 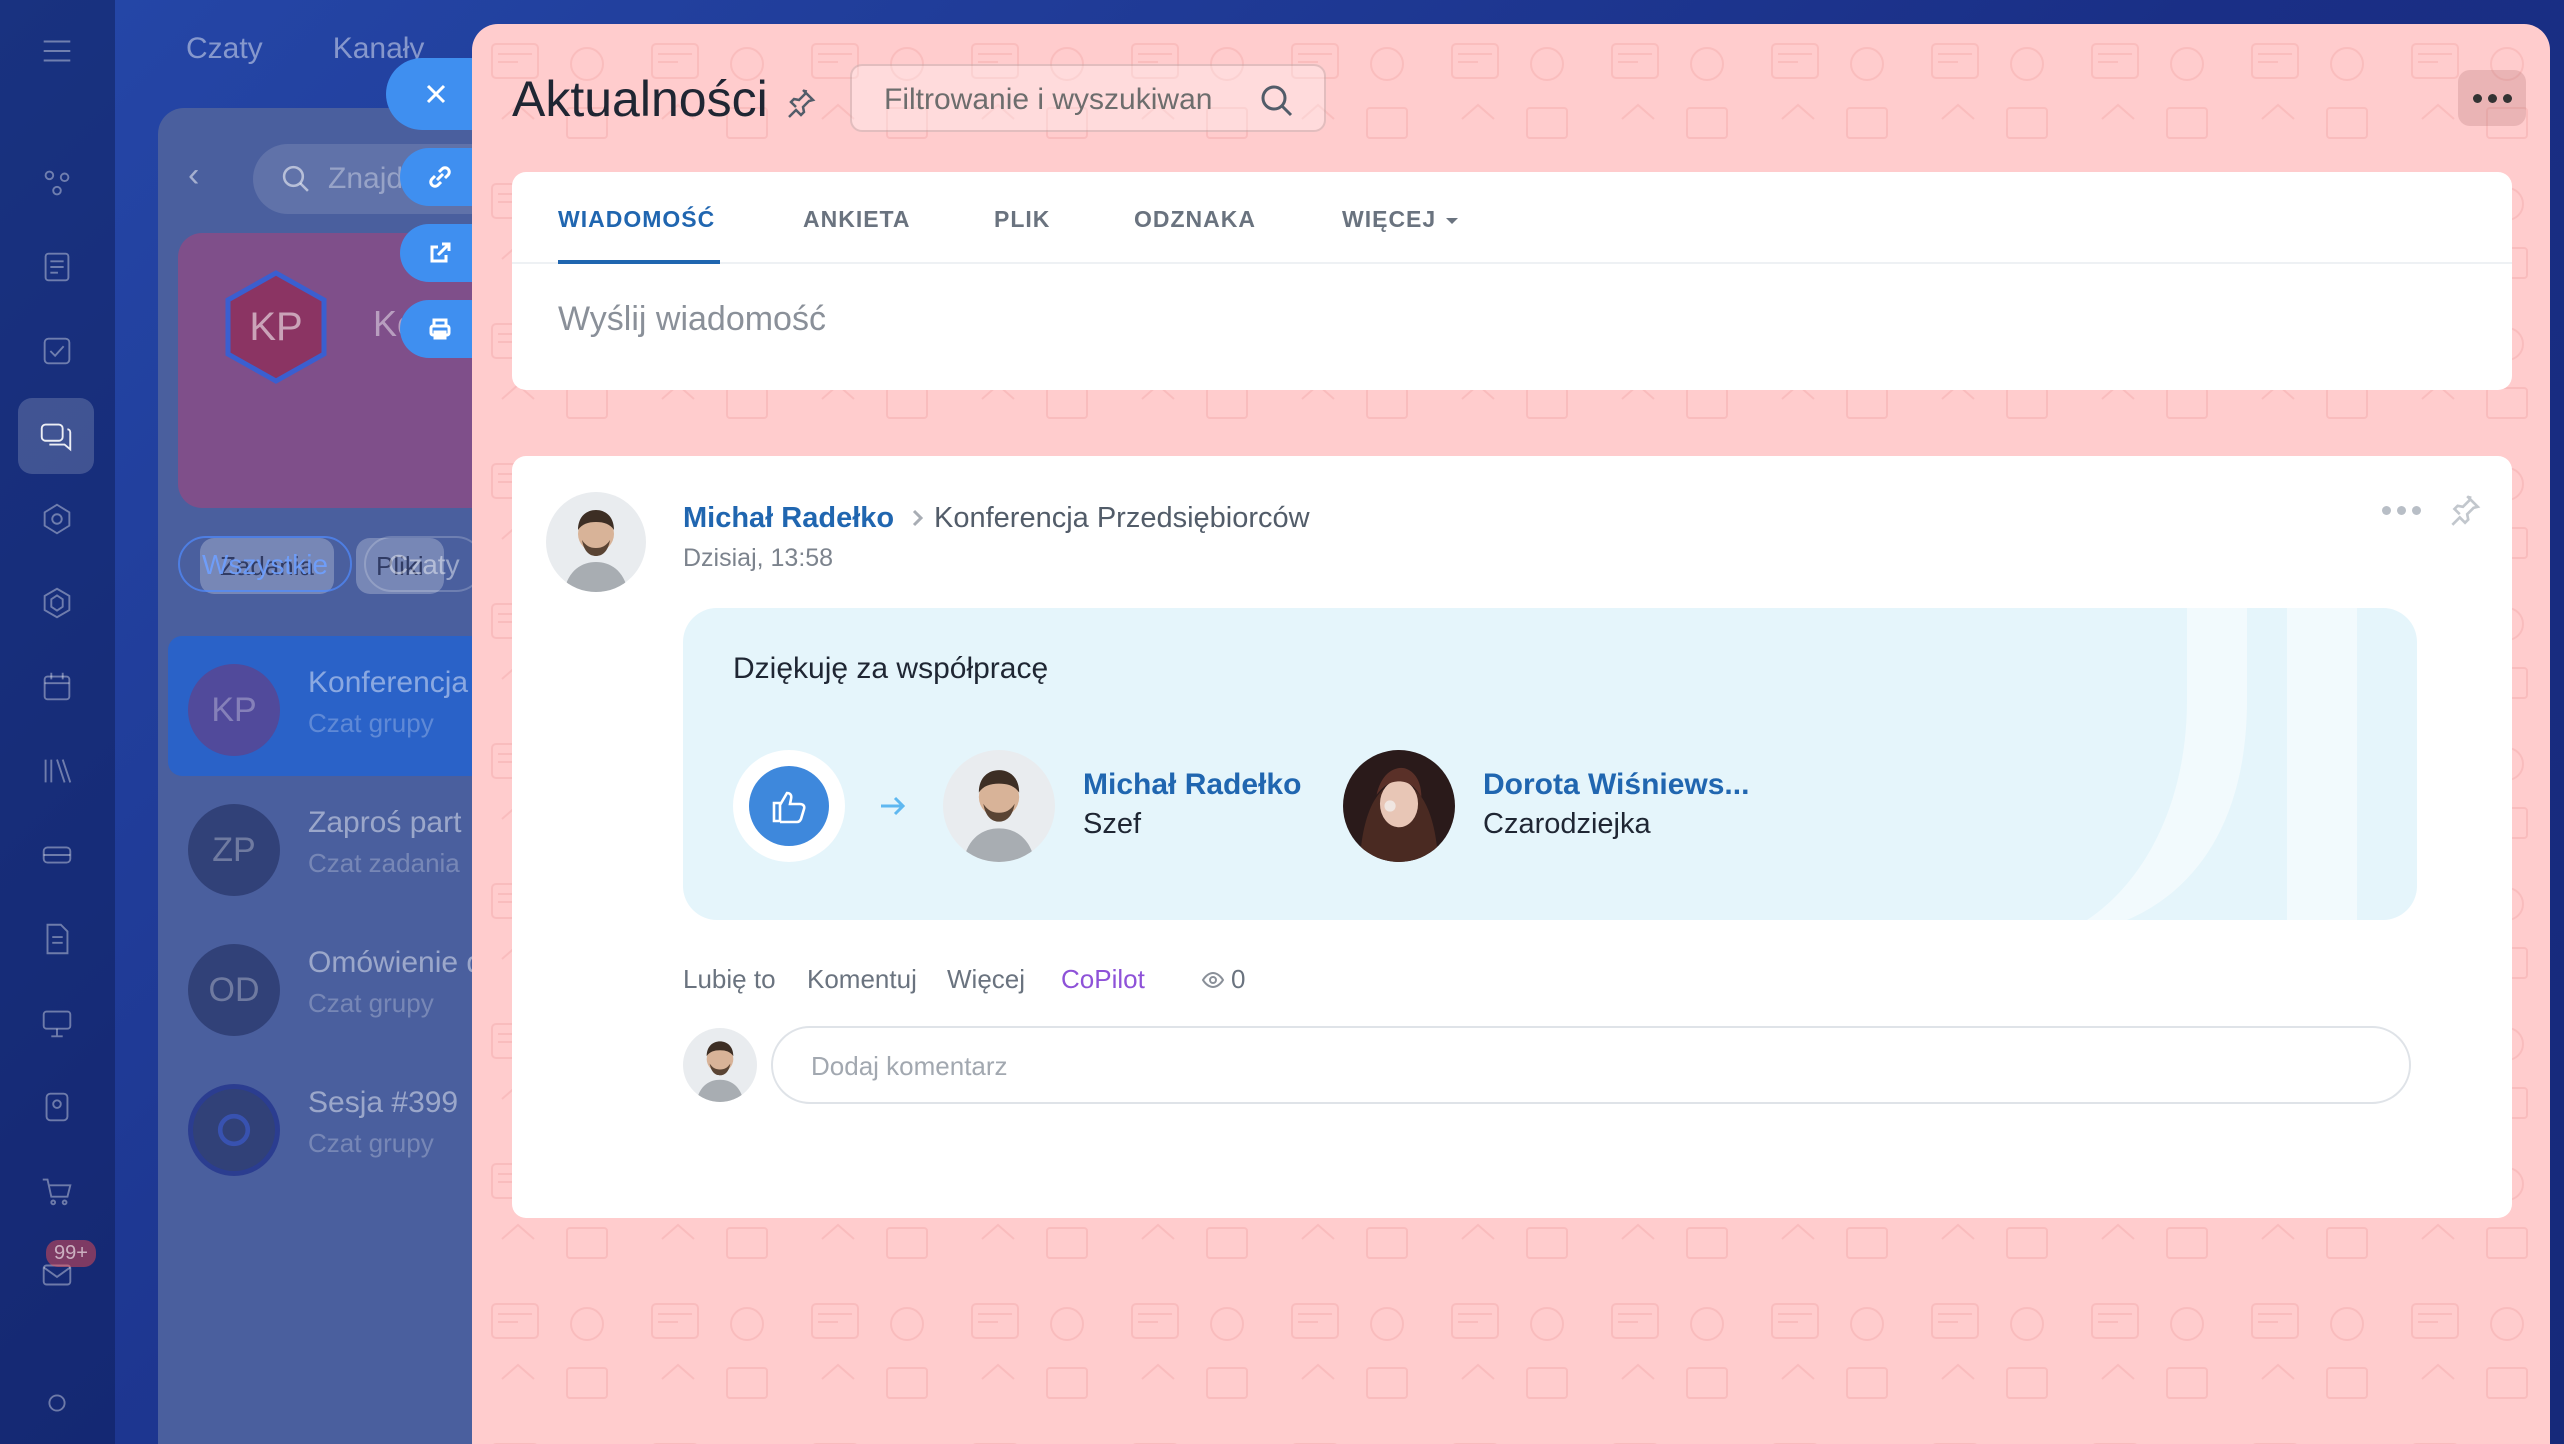 I want to click on close-icon, so click(x=436, y=94).